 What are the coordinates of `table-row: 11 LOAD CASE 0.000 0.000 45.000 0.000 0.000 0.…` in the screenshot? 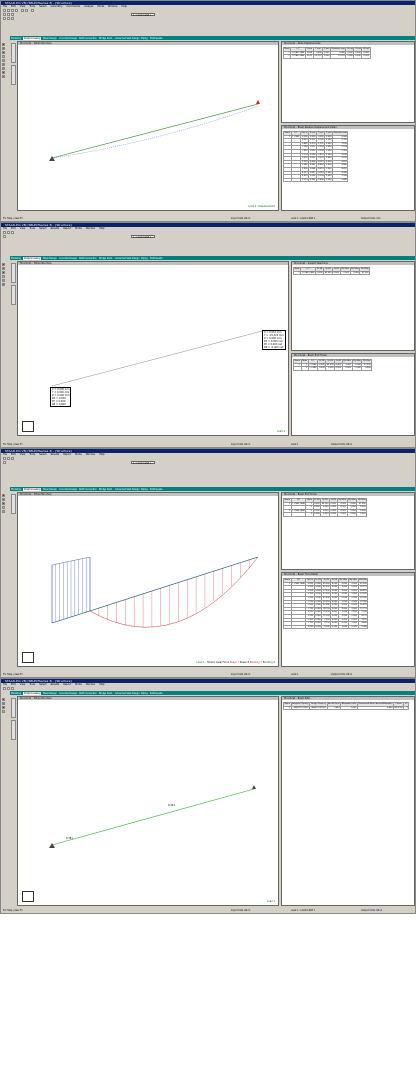 It's located at (326, 584).